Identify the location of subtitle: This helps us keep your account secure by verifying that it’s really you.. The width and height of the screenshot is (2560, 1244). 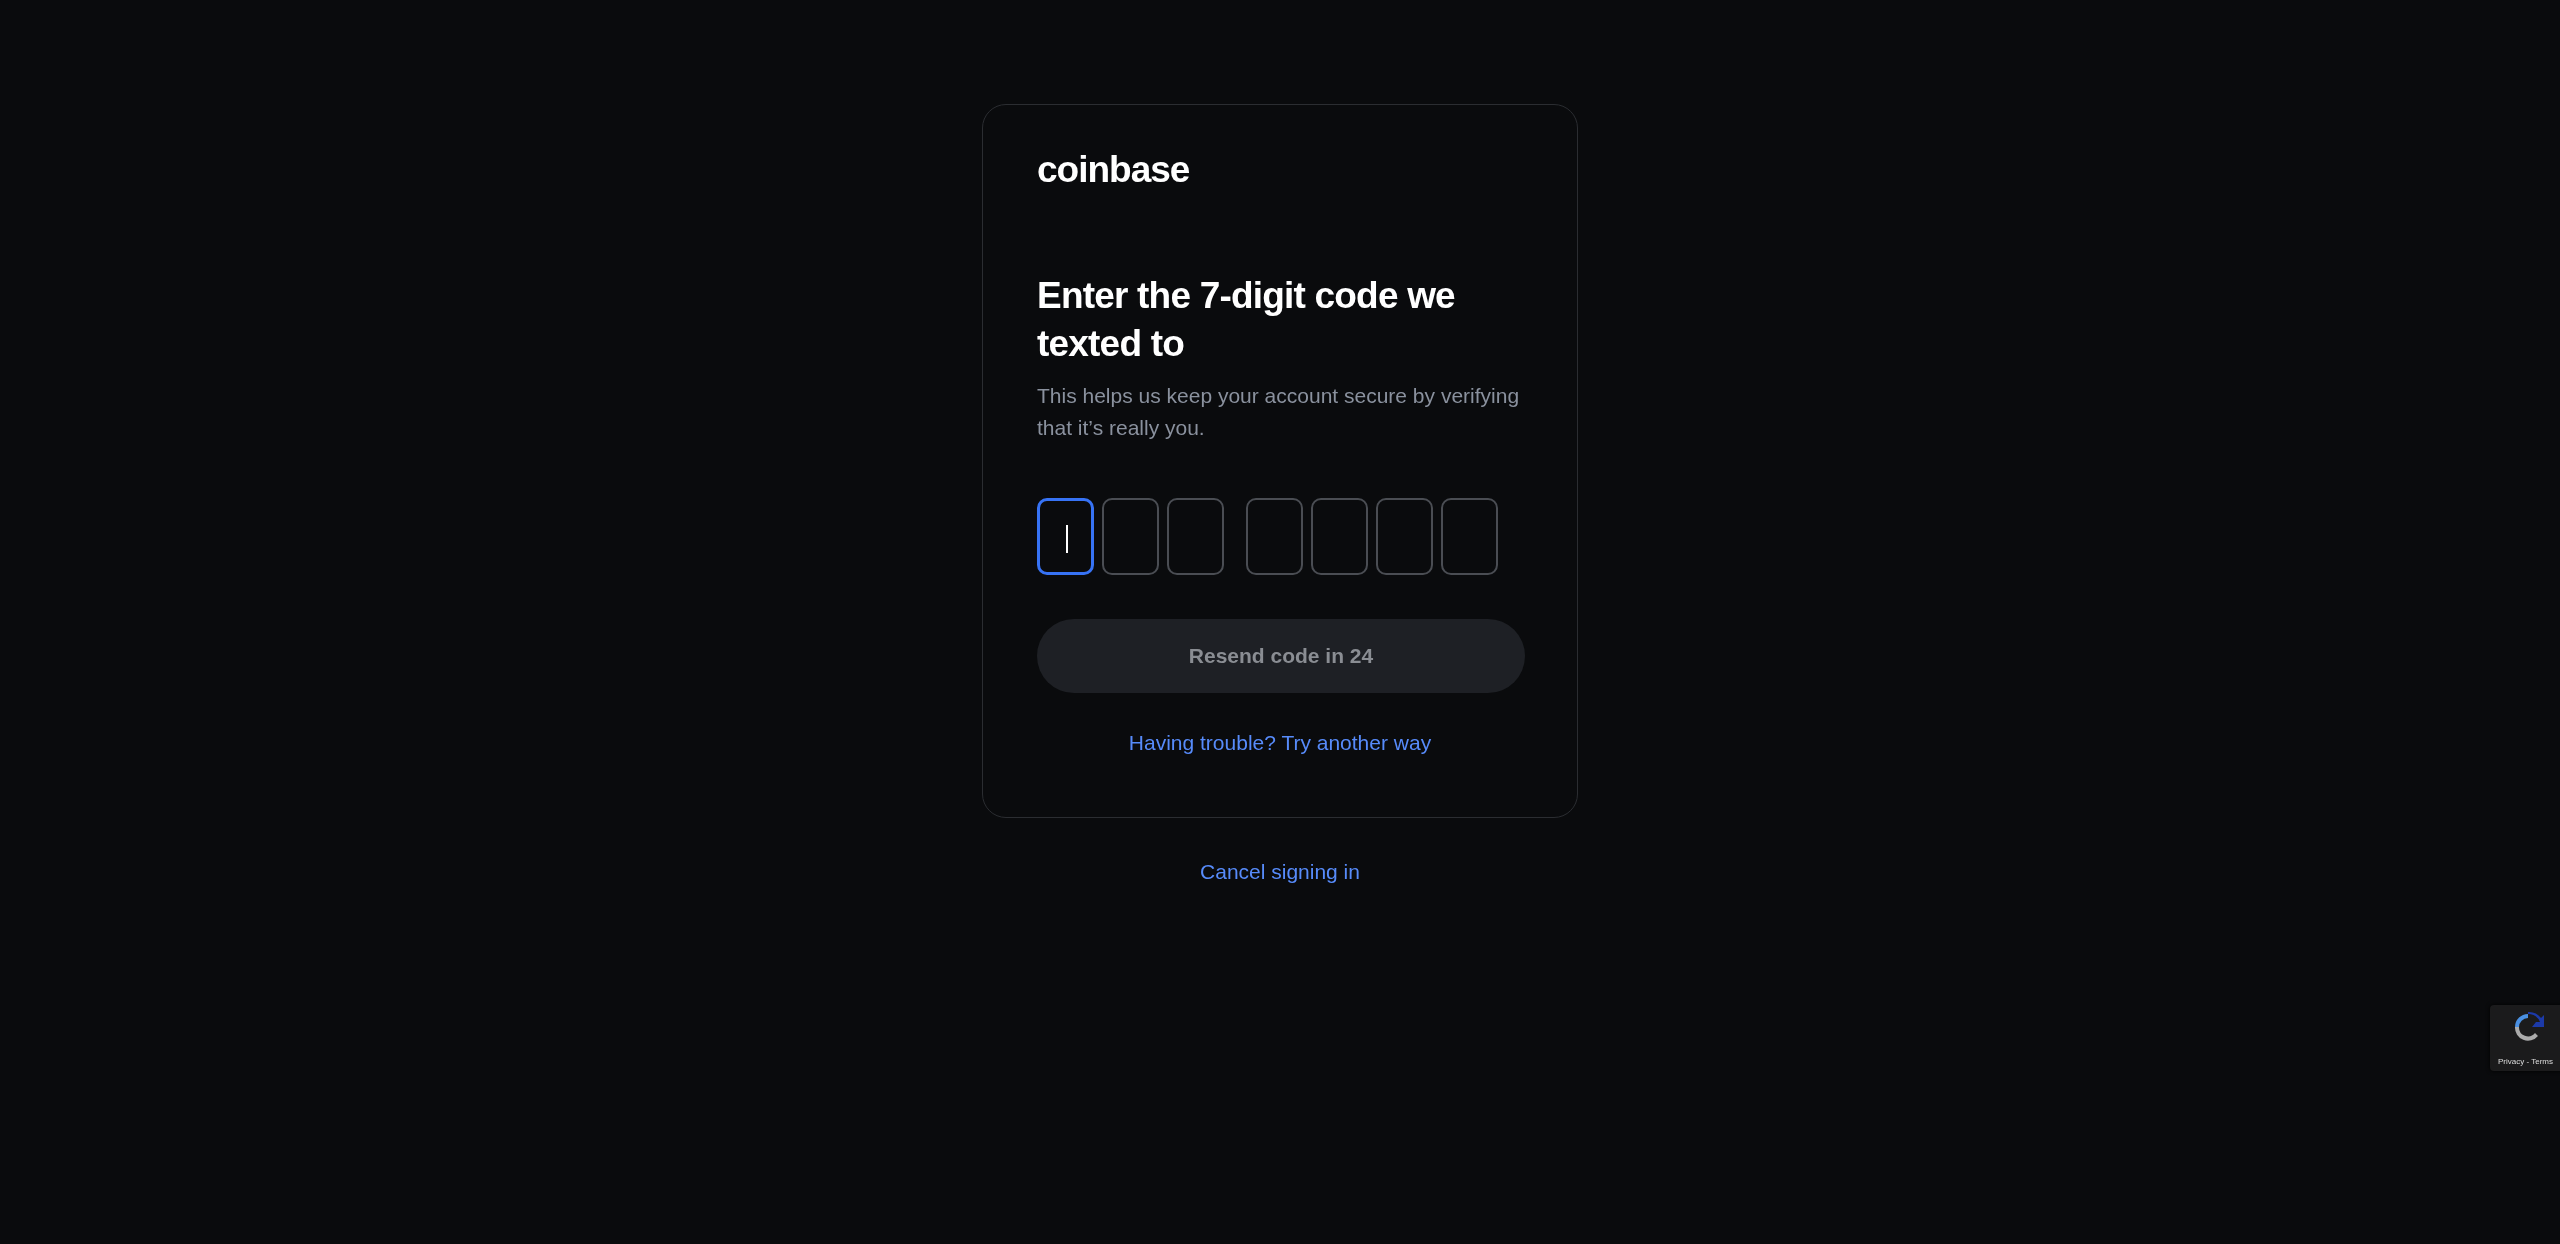
(1279, 412).